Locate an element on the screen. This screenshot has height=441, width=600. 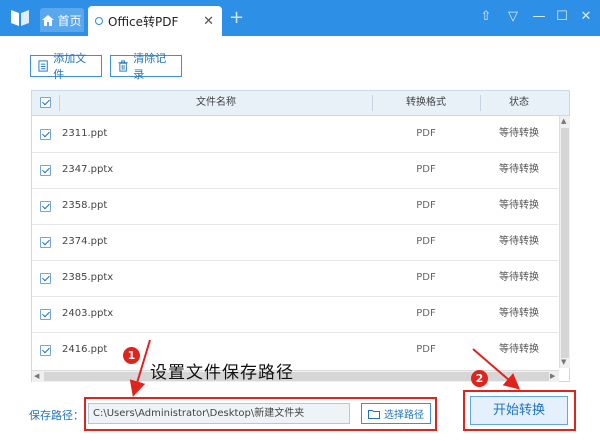
new-tab-plus-icon: + is located at coordinates (236, 17).